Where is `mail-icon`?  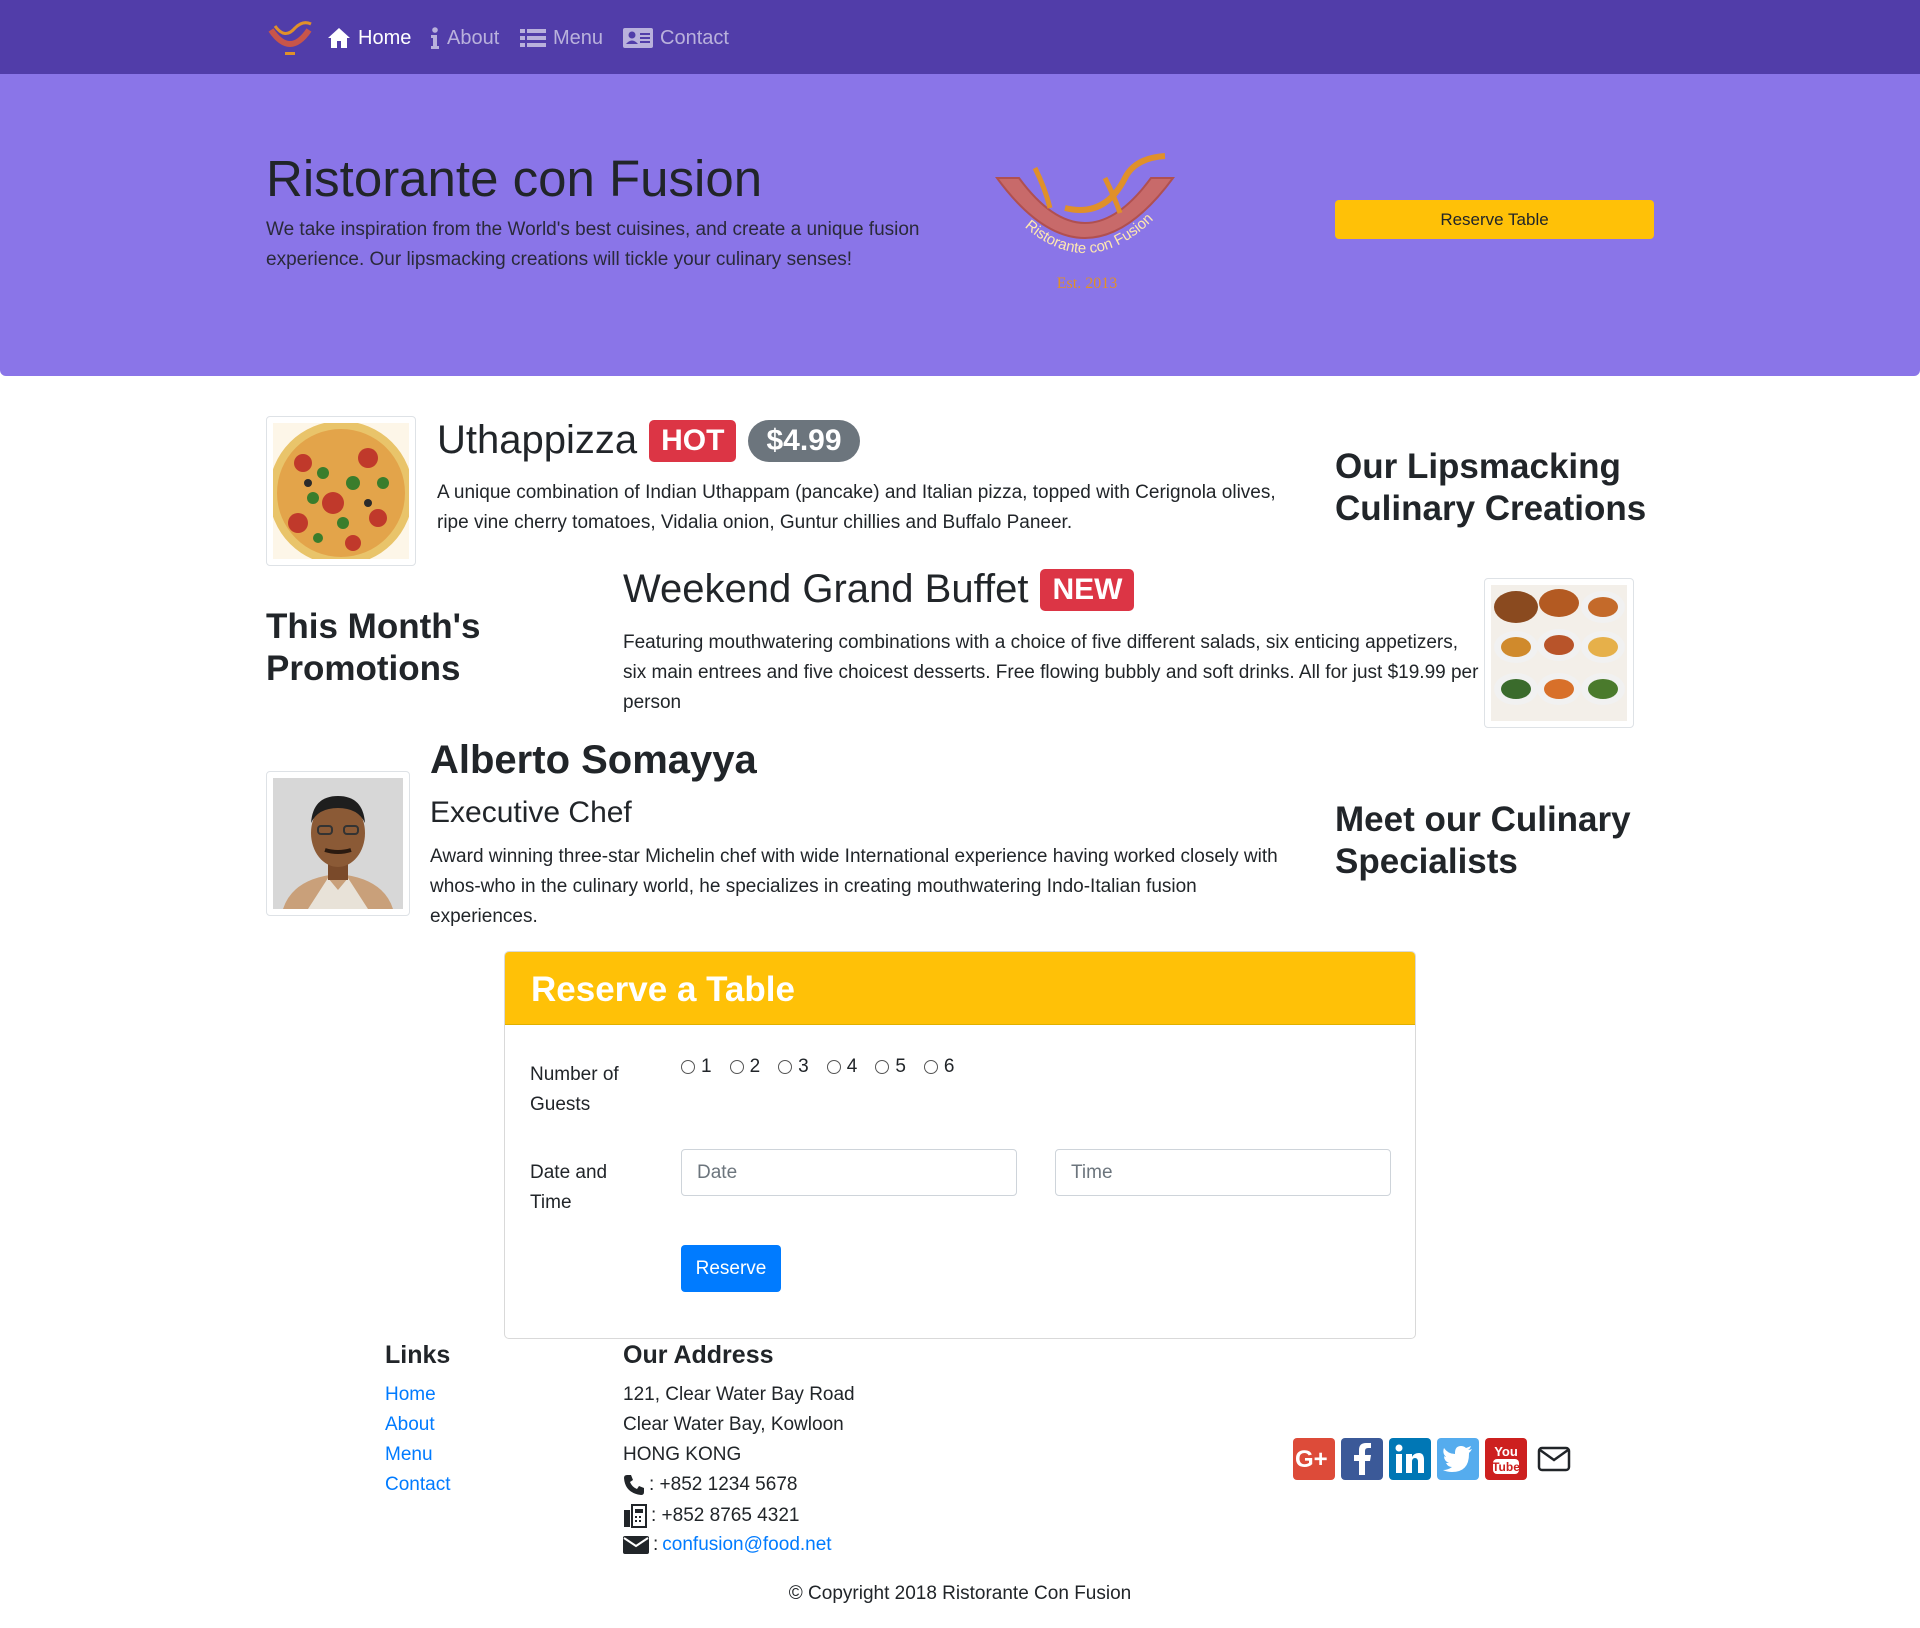 mail-icon is located at coordinates (1554, 1459).